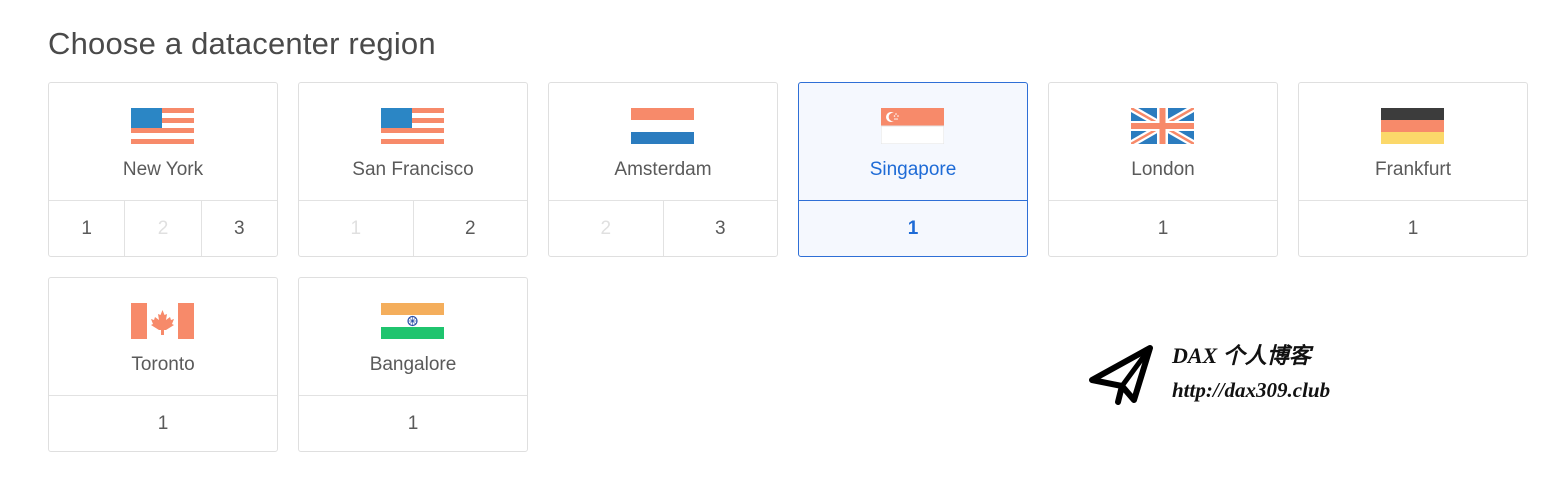 This screenshot has height=504, width=1548. What do you see at coordinates (412, 321) in the screenshot?
I see `india-flag-icon` at bounding box center [412, 321].